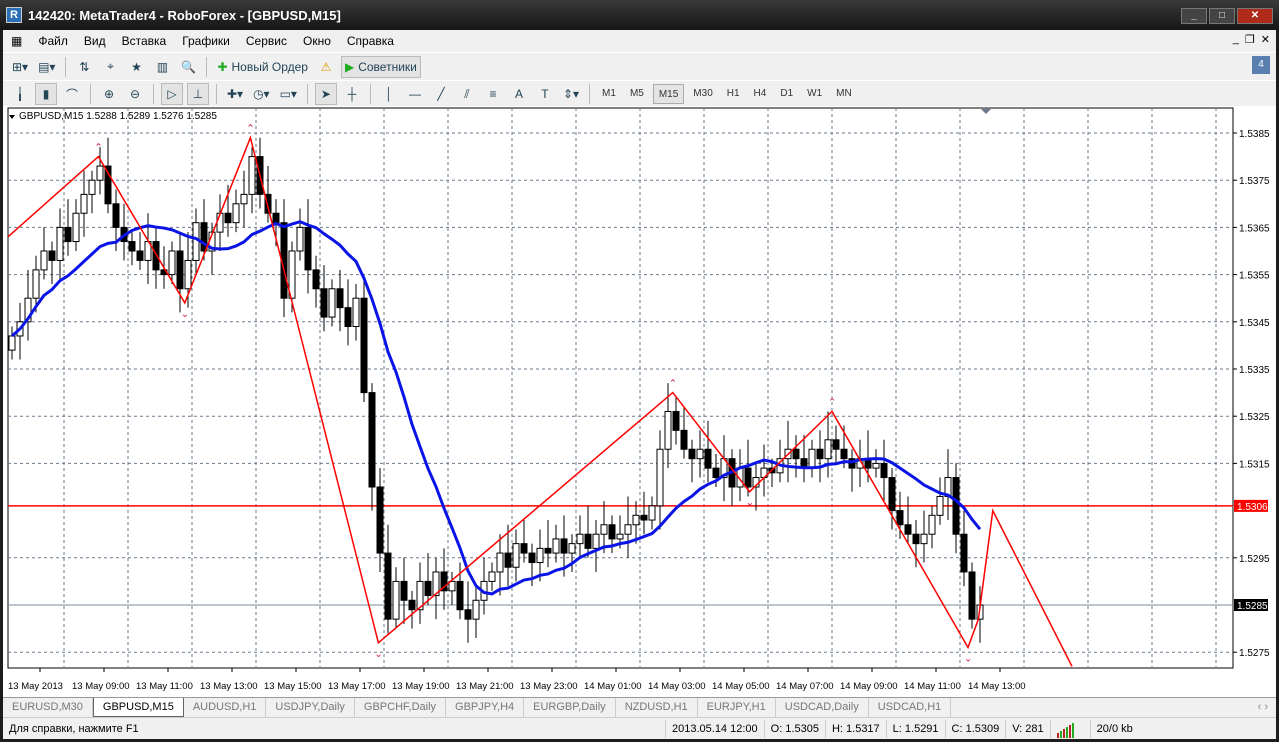  Describe the element at coordinates (1194, 16) in the screenshot. I see `minimize-button: _` at that location.